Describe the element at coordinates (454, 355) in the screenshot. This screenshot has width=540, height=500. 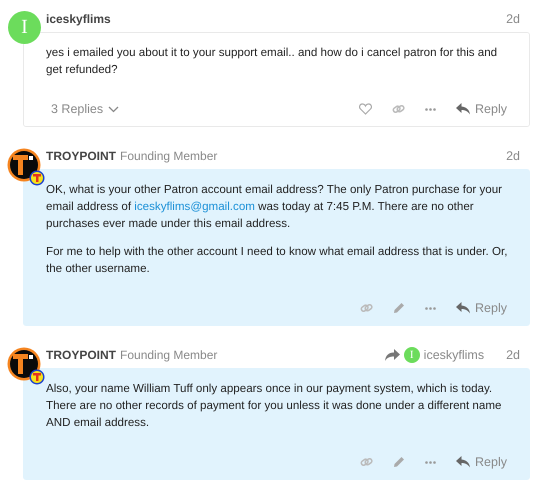
I see `reply-to-username: iceskyflims` at that location.